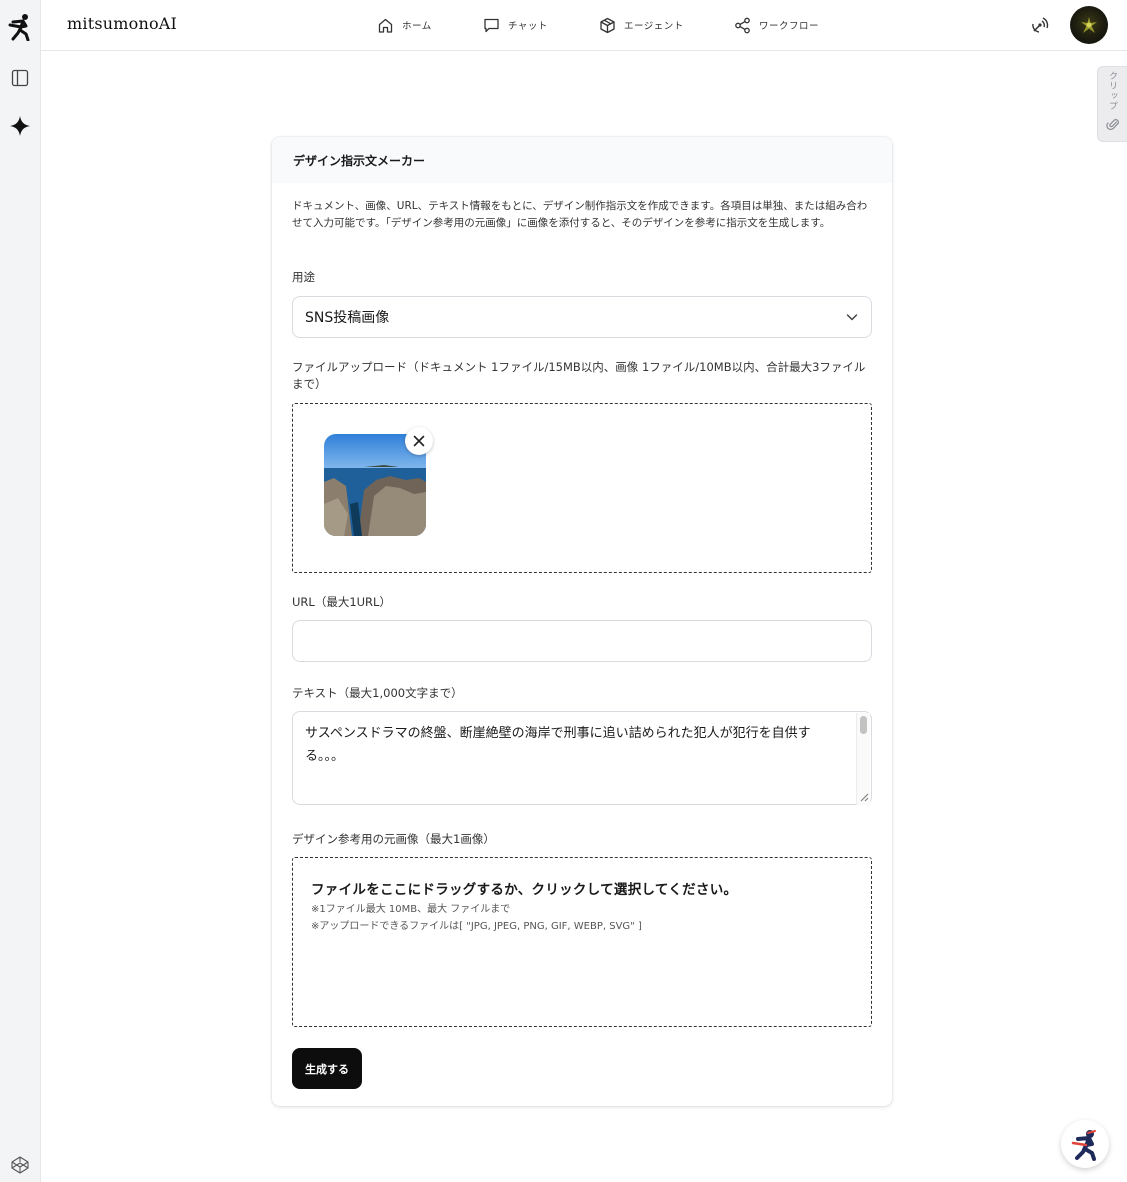 This screenshot has height=1182, width=1127. Describe the element at coordinates (789, 26) in the screenshot. I see `nav-workflow-label: ワークフロー` at that location.